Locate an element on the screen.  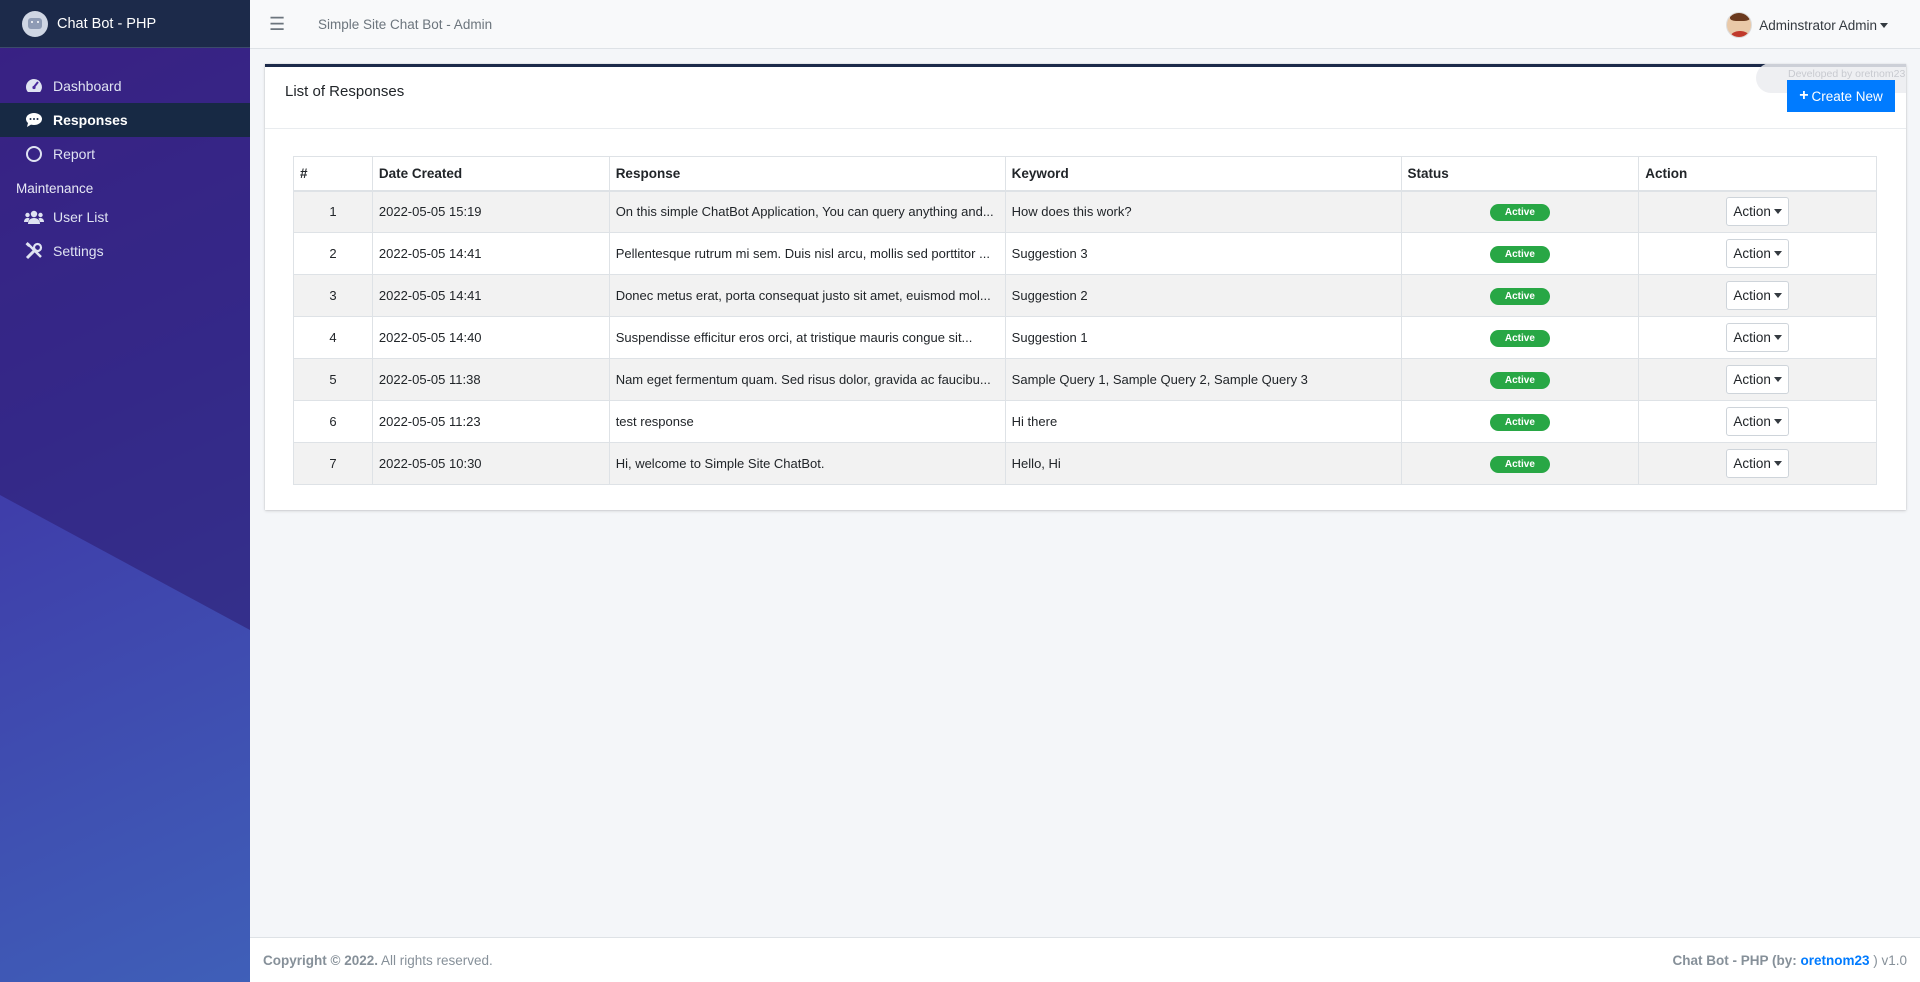
dashboard-icon is located at coordinates (34, 86).